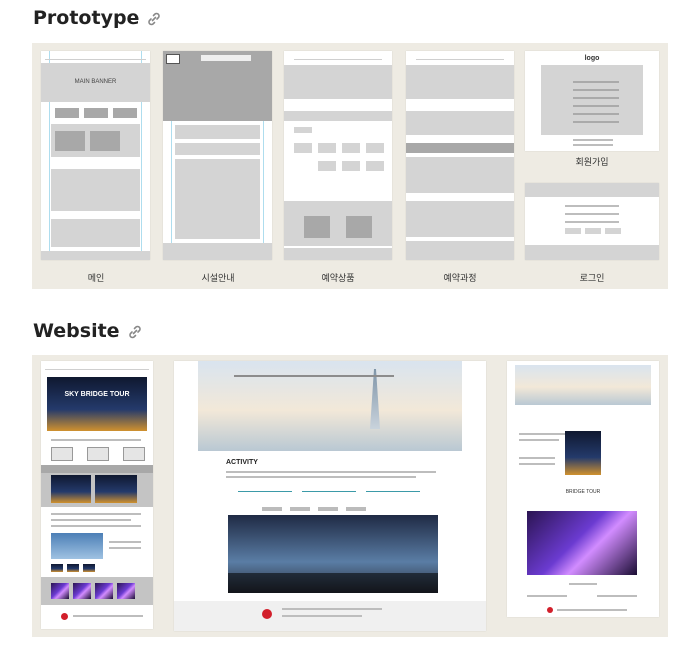  What do you see at coordinates (338, 279) in the screenshot?
I see `caption-products: 예약상품` at bounding box center [338, 279].